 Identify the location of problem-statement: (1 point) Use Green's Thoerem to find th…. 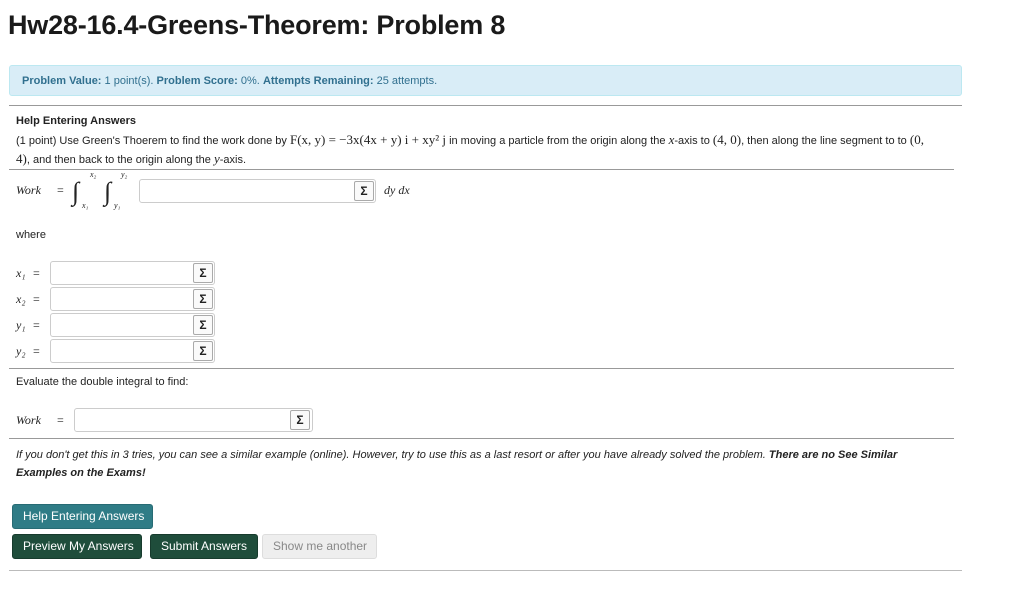
(476, 150).